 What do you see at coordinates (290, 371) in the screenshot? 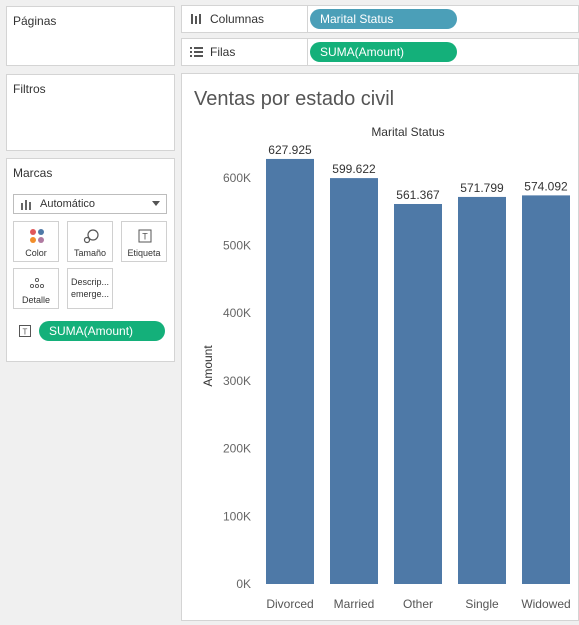
I see `bar-divorced` at bounding box center [290, 371].